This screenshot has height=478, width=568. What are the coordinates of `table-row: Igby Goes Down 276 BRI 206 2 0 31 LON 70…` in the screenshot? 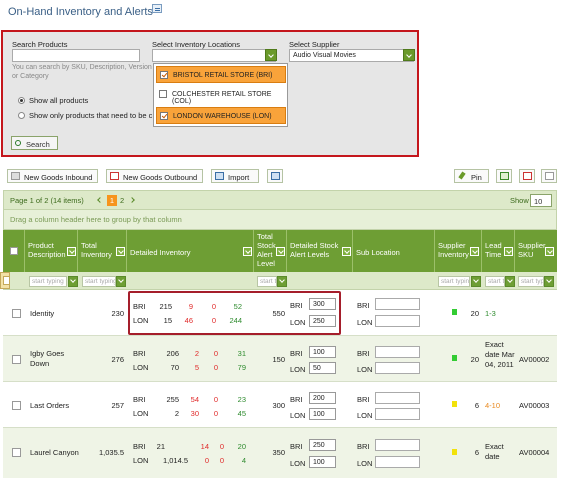 It's located at (280, 359).